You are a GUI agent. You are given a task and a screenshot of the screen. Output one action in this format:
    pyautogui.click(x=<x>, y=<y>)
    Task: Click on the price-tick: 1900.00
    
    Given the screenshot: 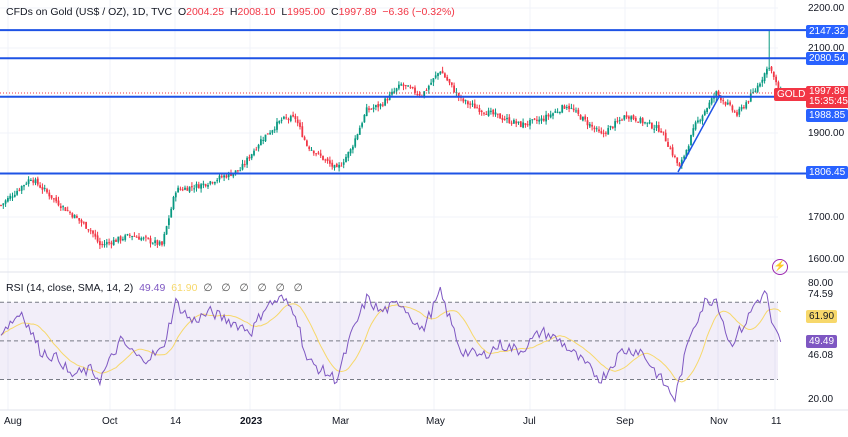 What is the action you would take?
    pyautogui.click(x=826, y=133)
    